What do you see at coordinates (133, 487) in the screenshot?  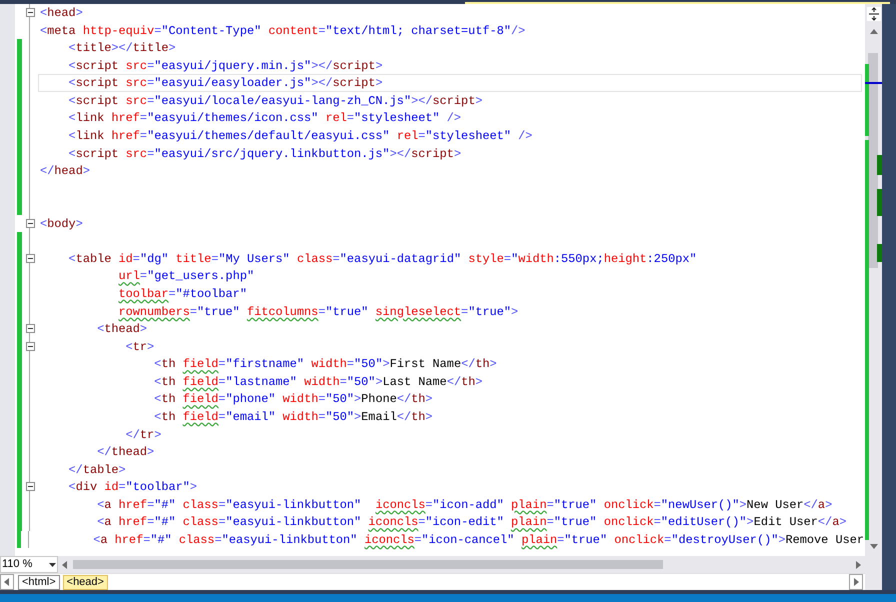 I see `code-line: <div id="toolbar">` at bounding box center [133, 487].